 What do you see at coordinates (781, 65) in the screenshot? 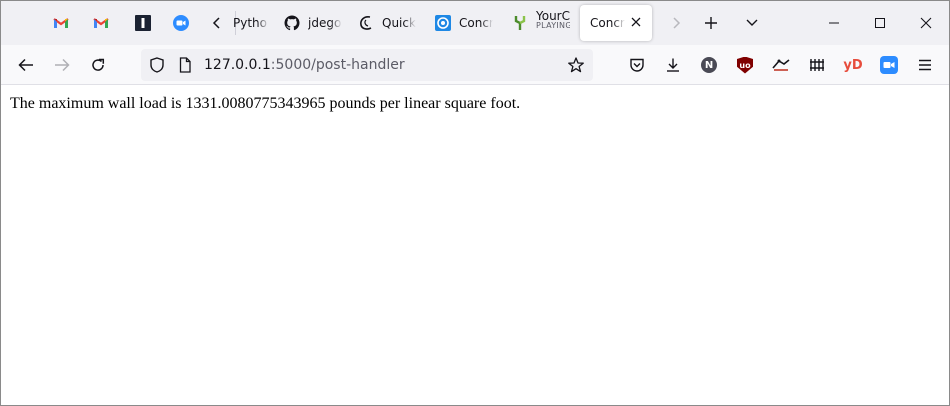
I see `extension-icon` at bounding box center [781, 65].